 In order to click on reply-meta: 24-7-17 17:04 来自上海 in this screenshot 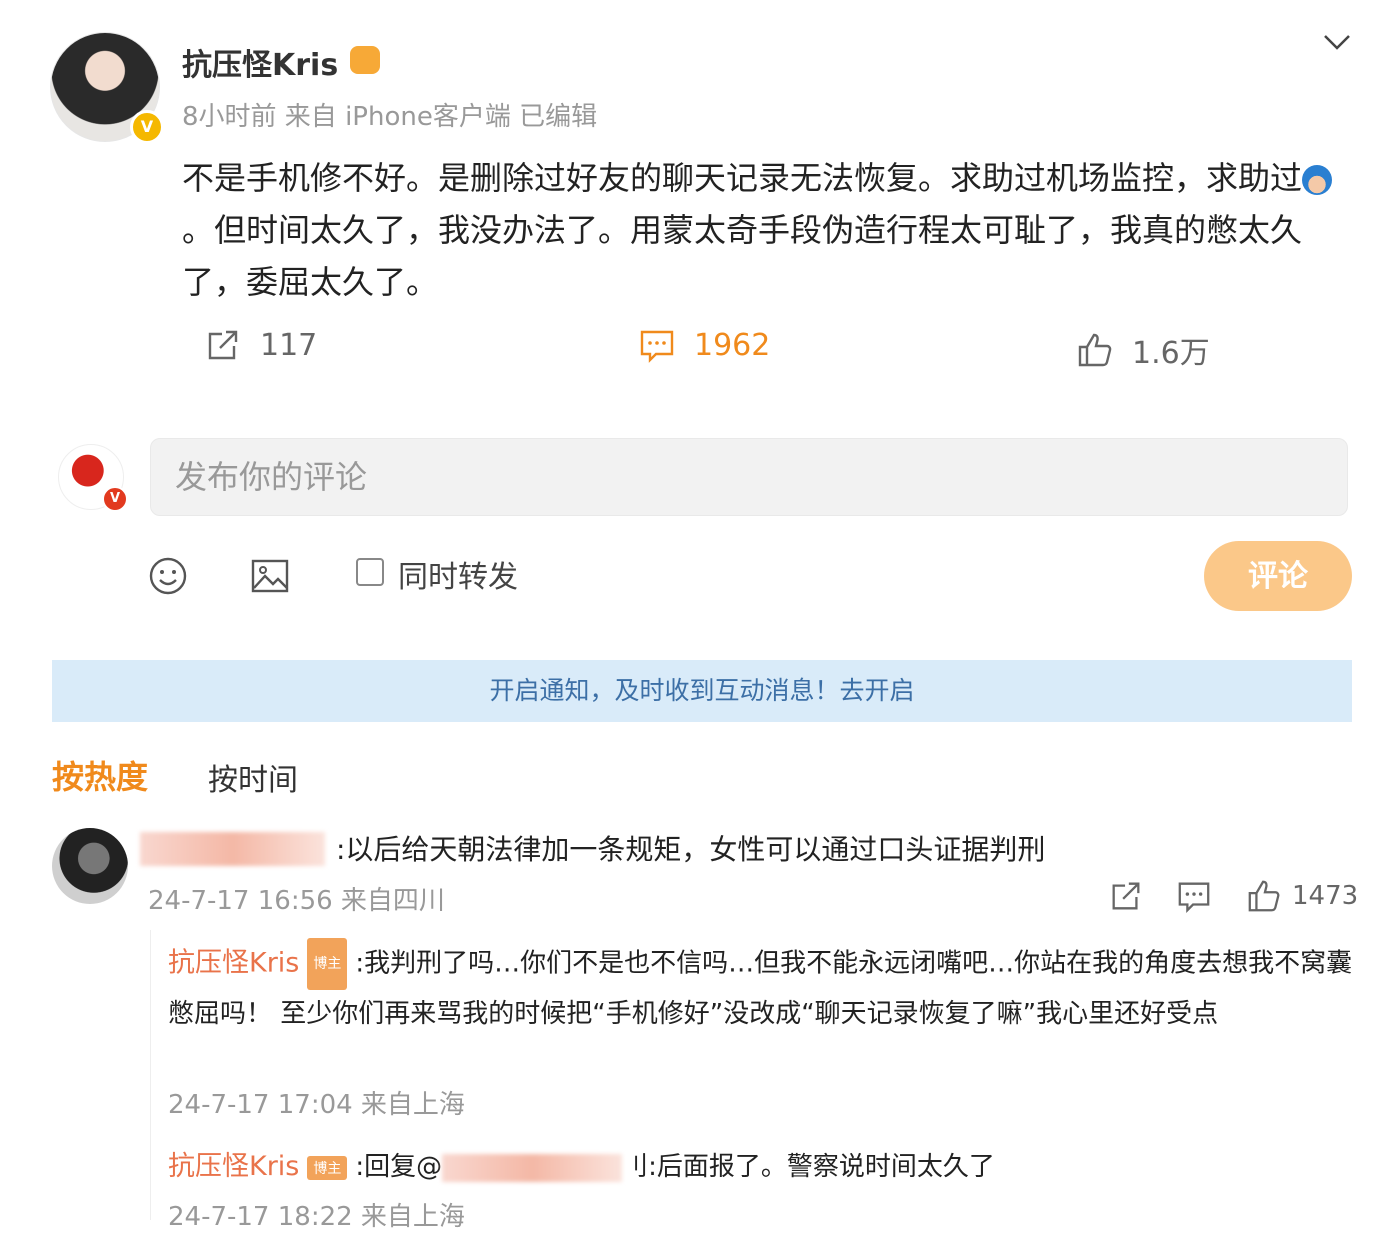, I will do `click(316, 1105)`.